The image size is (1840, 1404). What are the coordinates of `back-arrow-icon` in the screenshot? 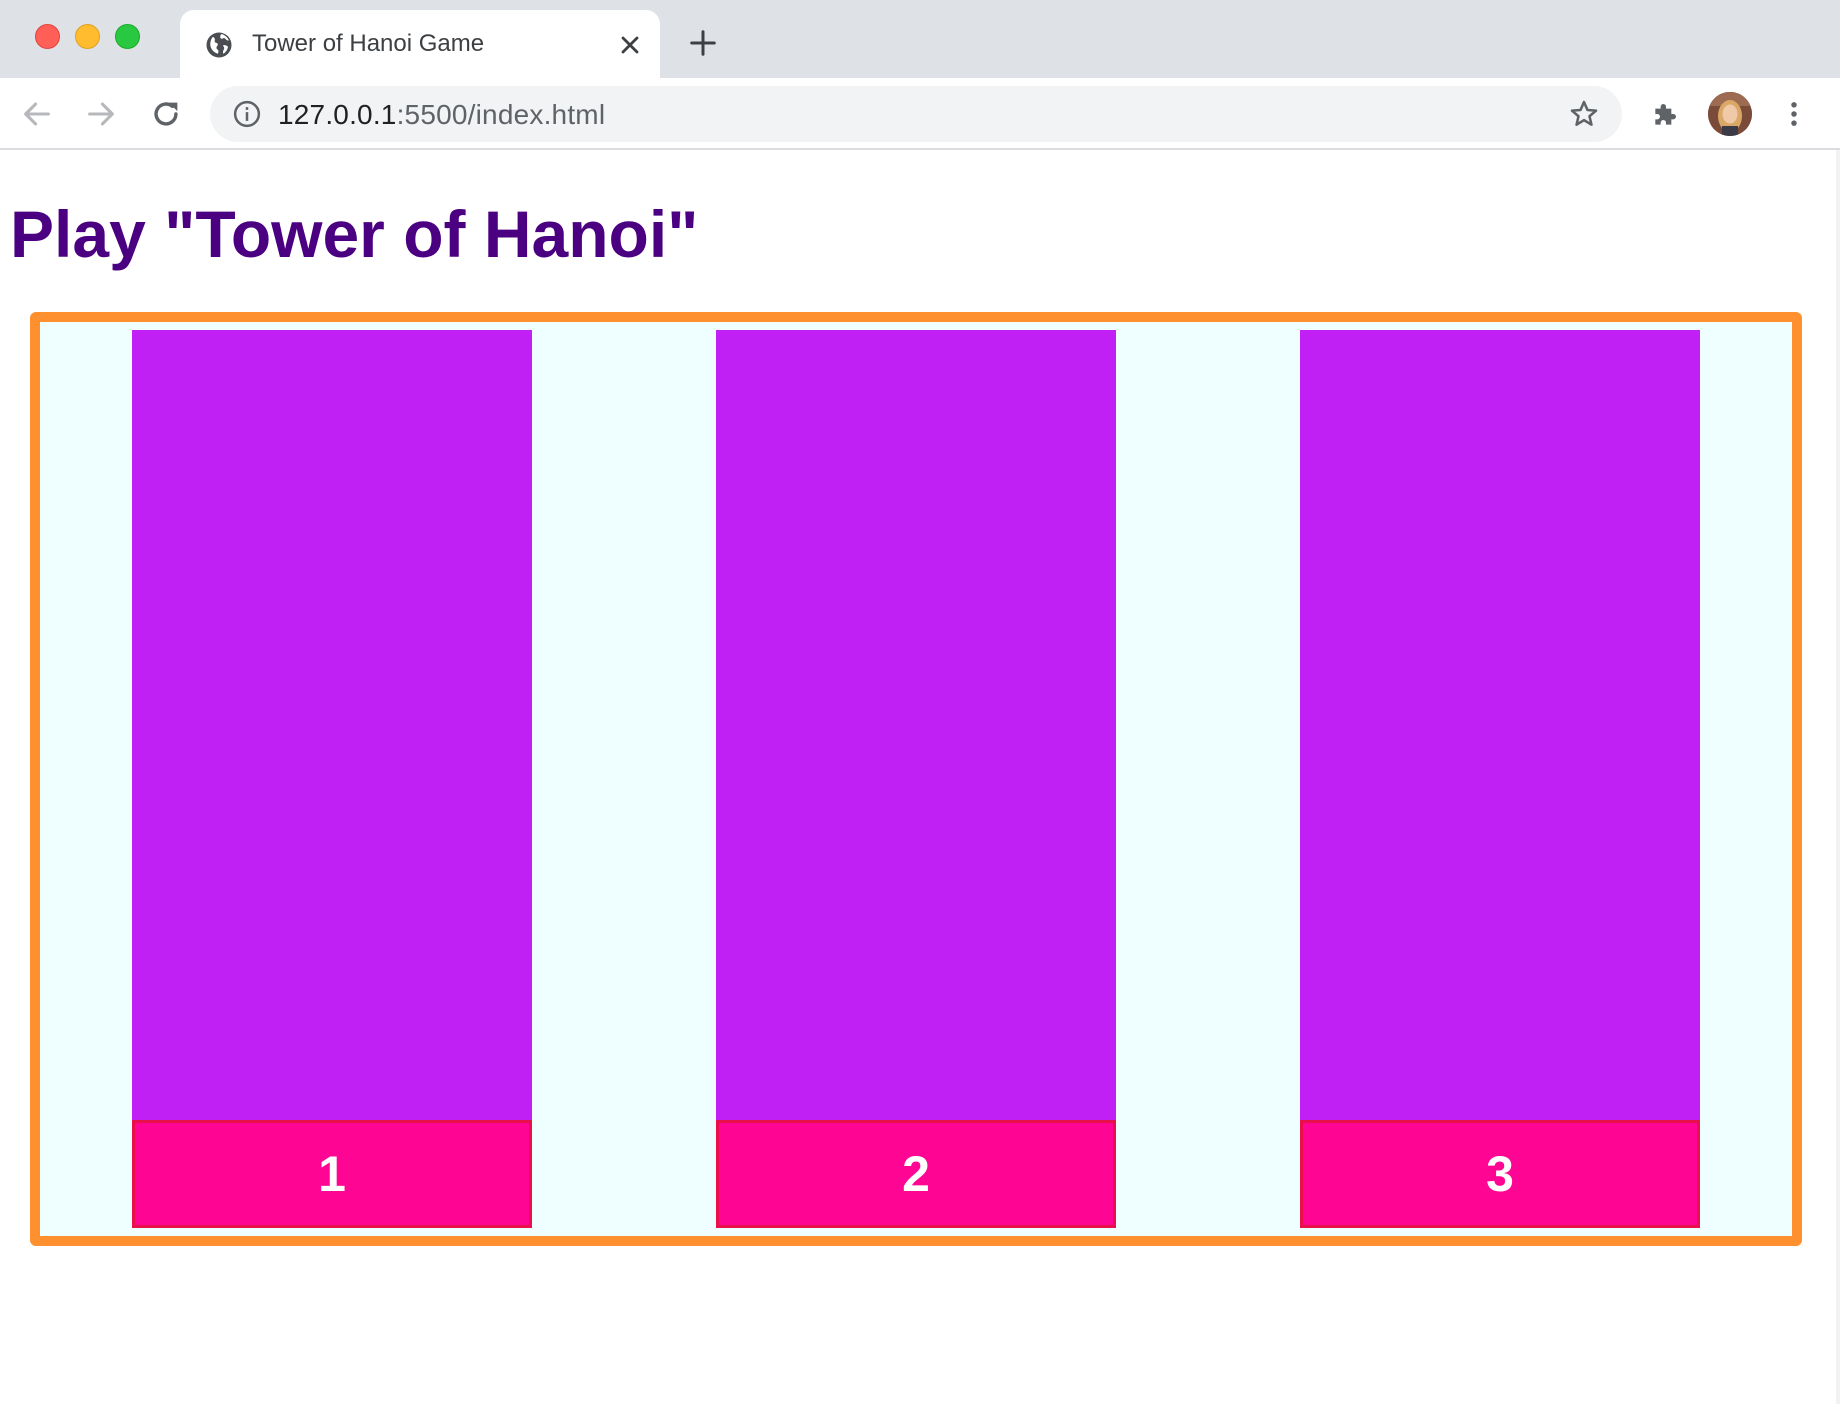 It's located at (37, 114).